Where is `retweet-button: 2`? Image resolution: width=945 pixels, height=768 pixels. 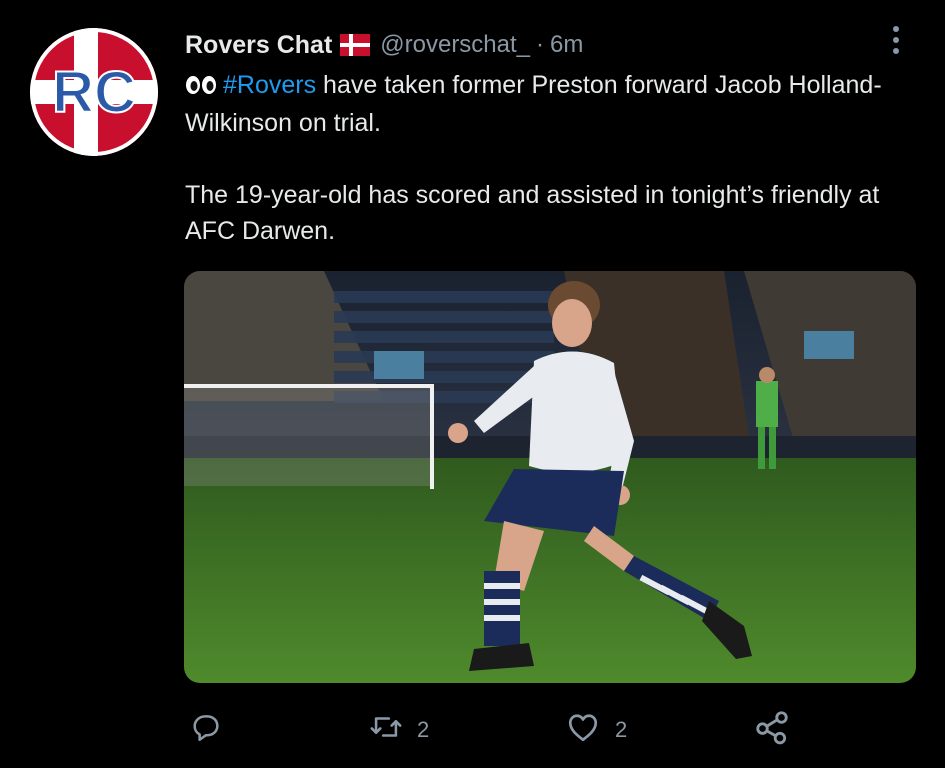
retweet-button: 2 is located at coordinates (399, 730).